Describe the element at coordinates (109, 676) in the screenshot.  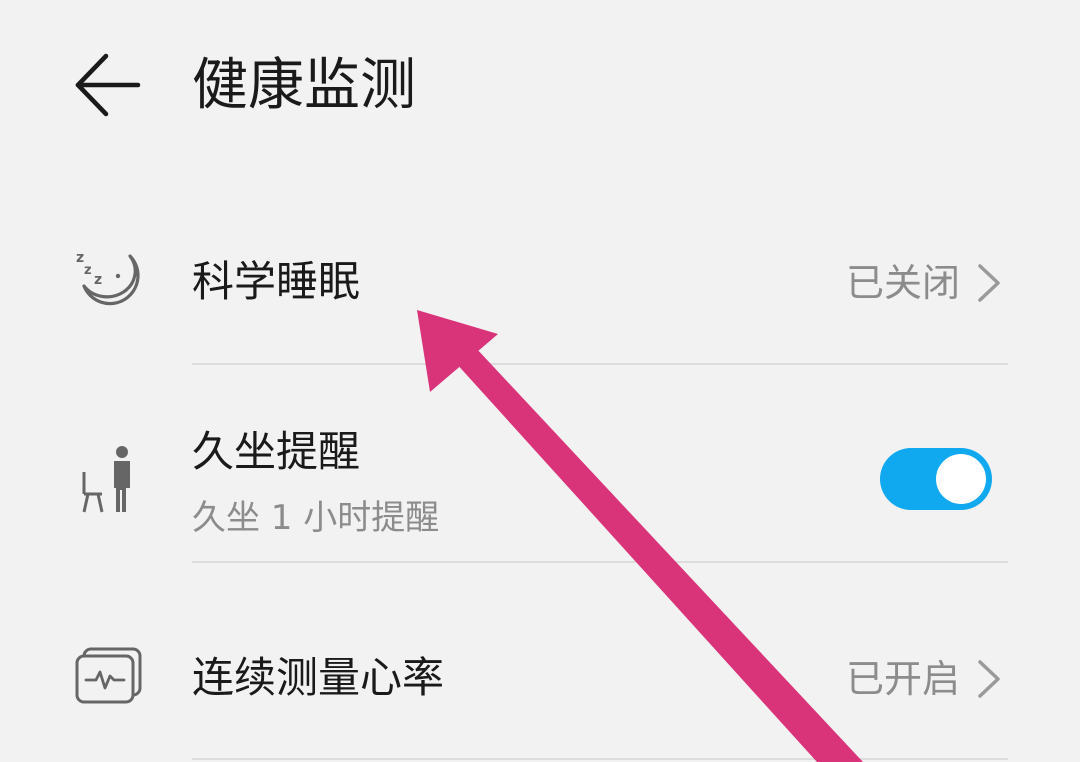
I see `heart-rate-monitor-icon` at that location.